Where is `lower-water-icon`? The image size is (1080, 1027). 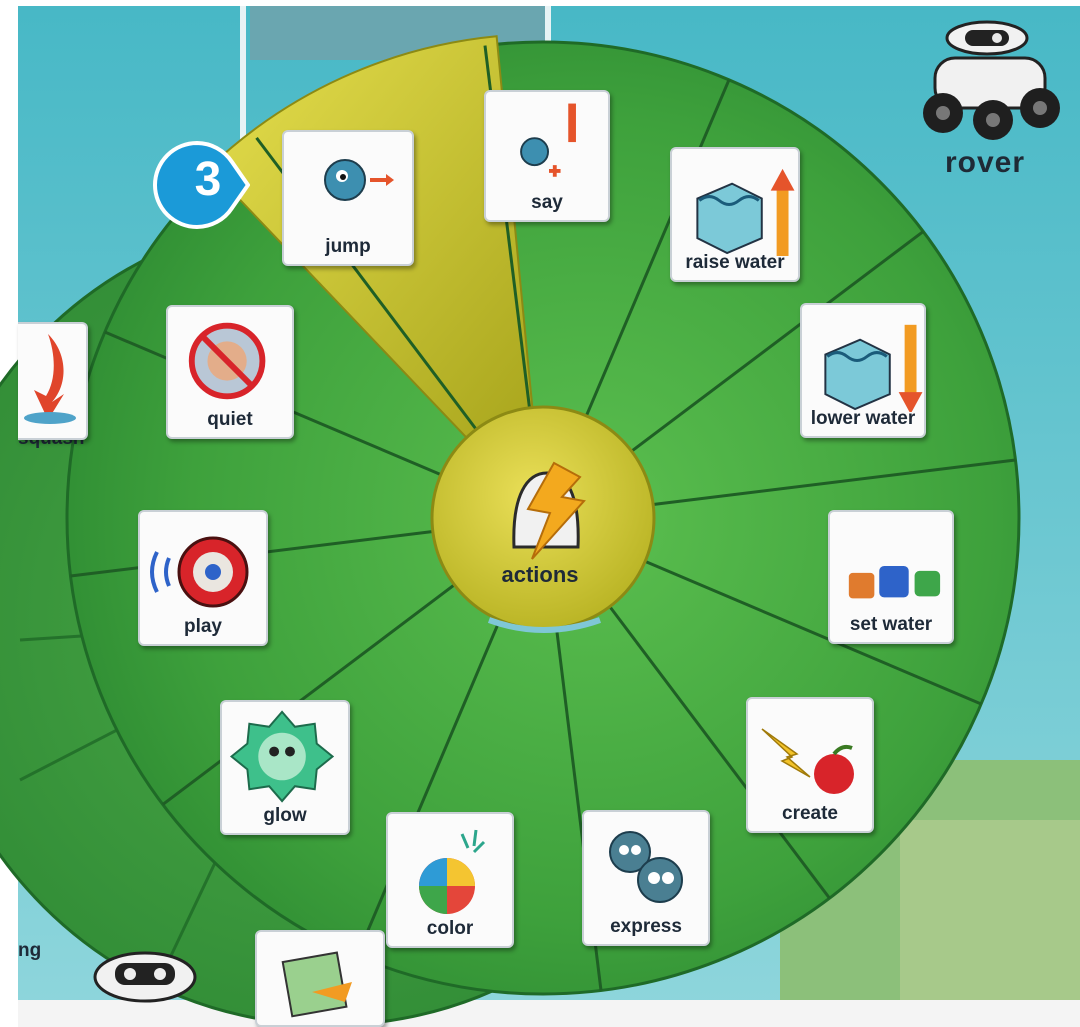 lower-water-icon is located at coordinates (873, 368).